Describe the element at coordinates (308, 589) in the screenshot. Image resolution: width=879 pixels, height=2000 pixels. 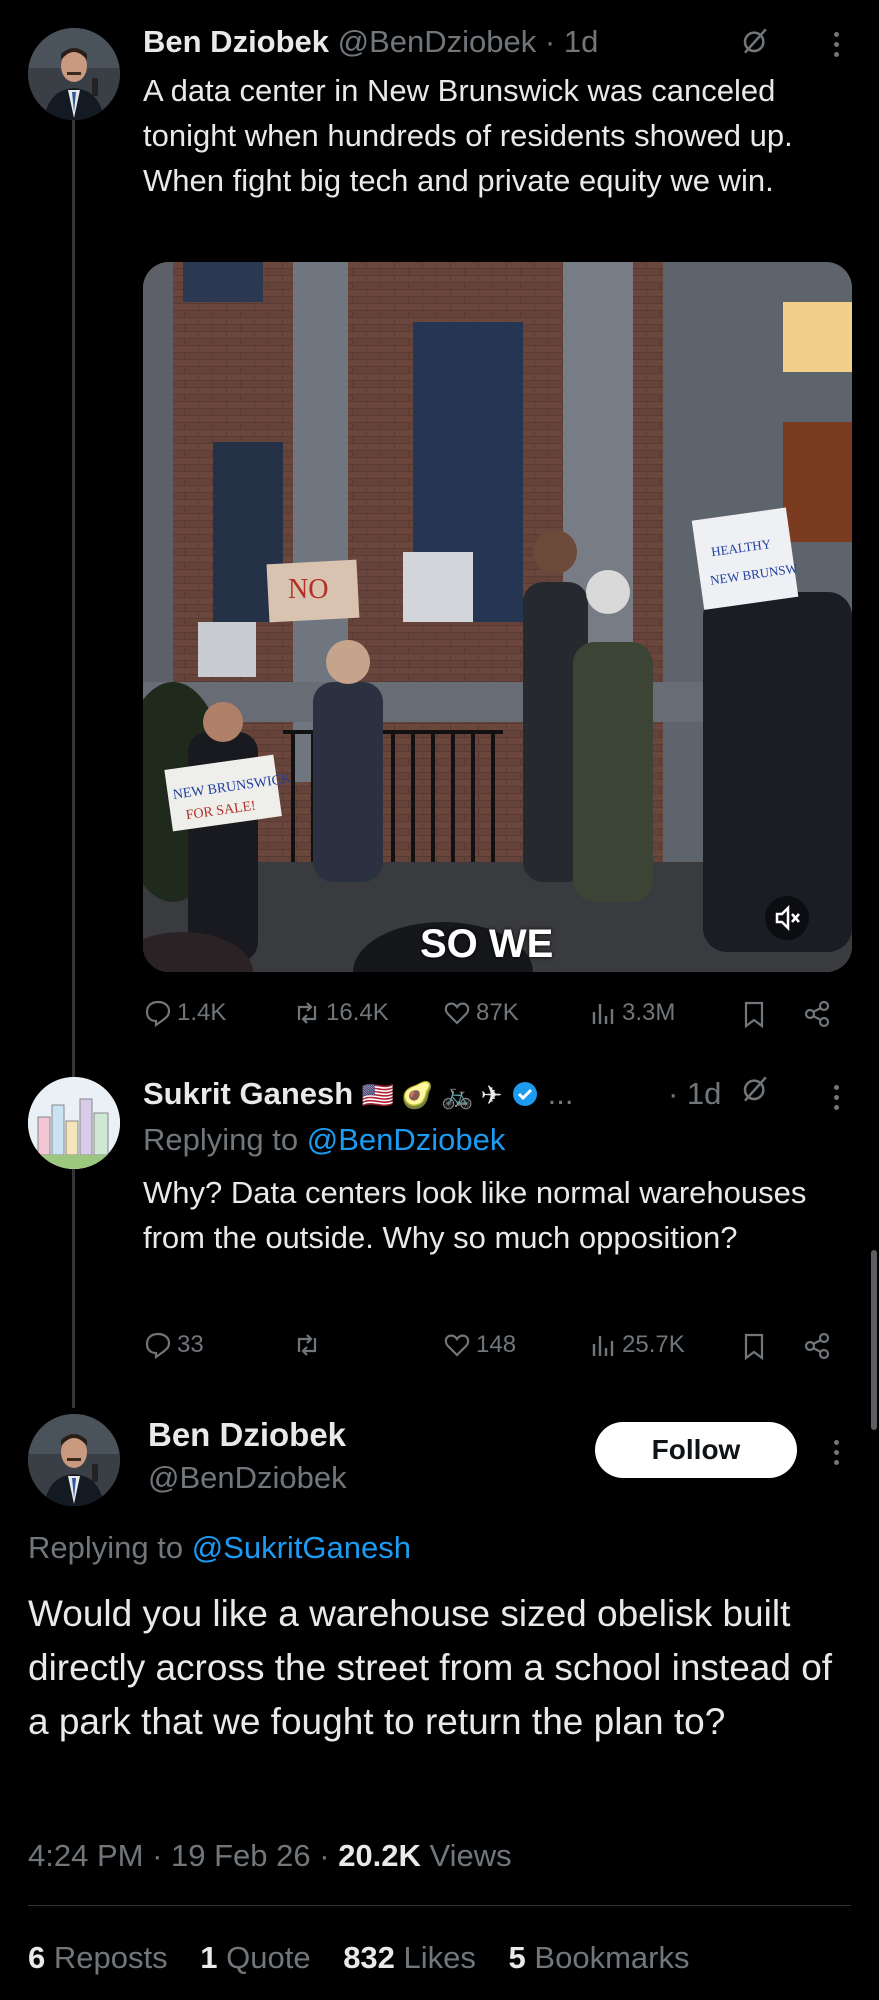
I see `sign-no-data-centers: NO` at that location.